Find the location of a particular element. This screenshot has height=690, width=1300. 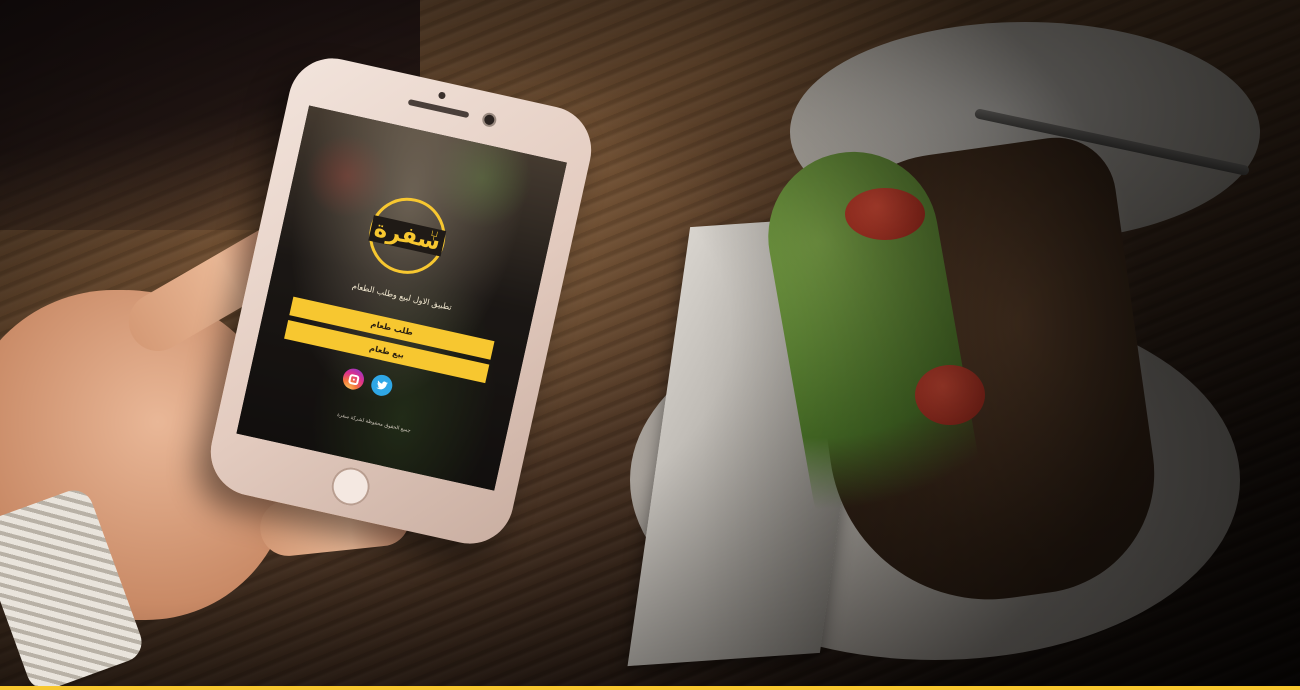

bottom-accent-bar is located at coordinates (650, 688).